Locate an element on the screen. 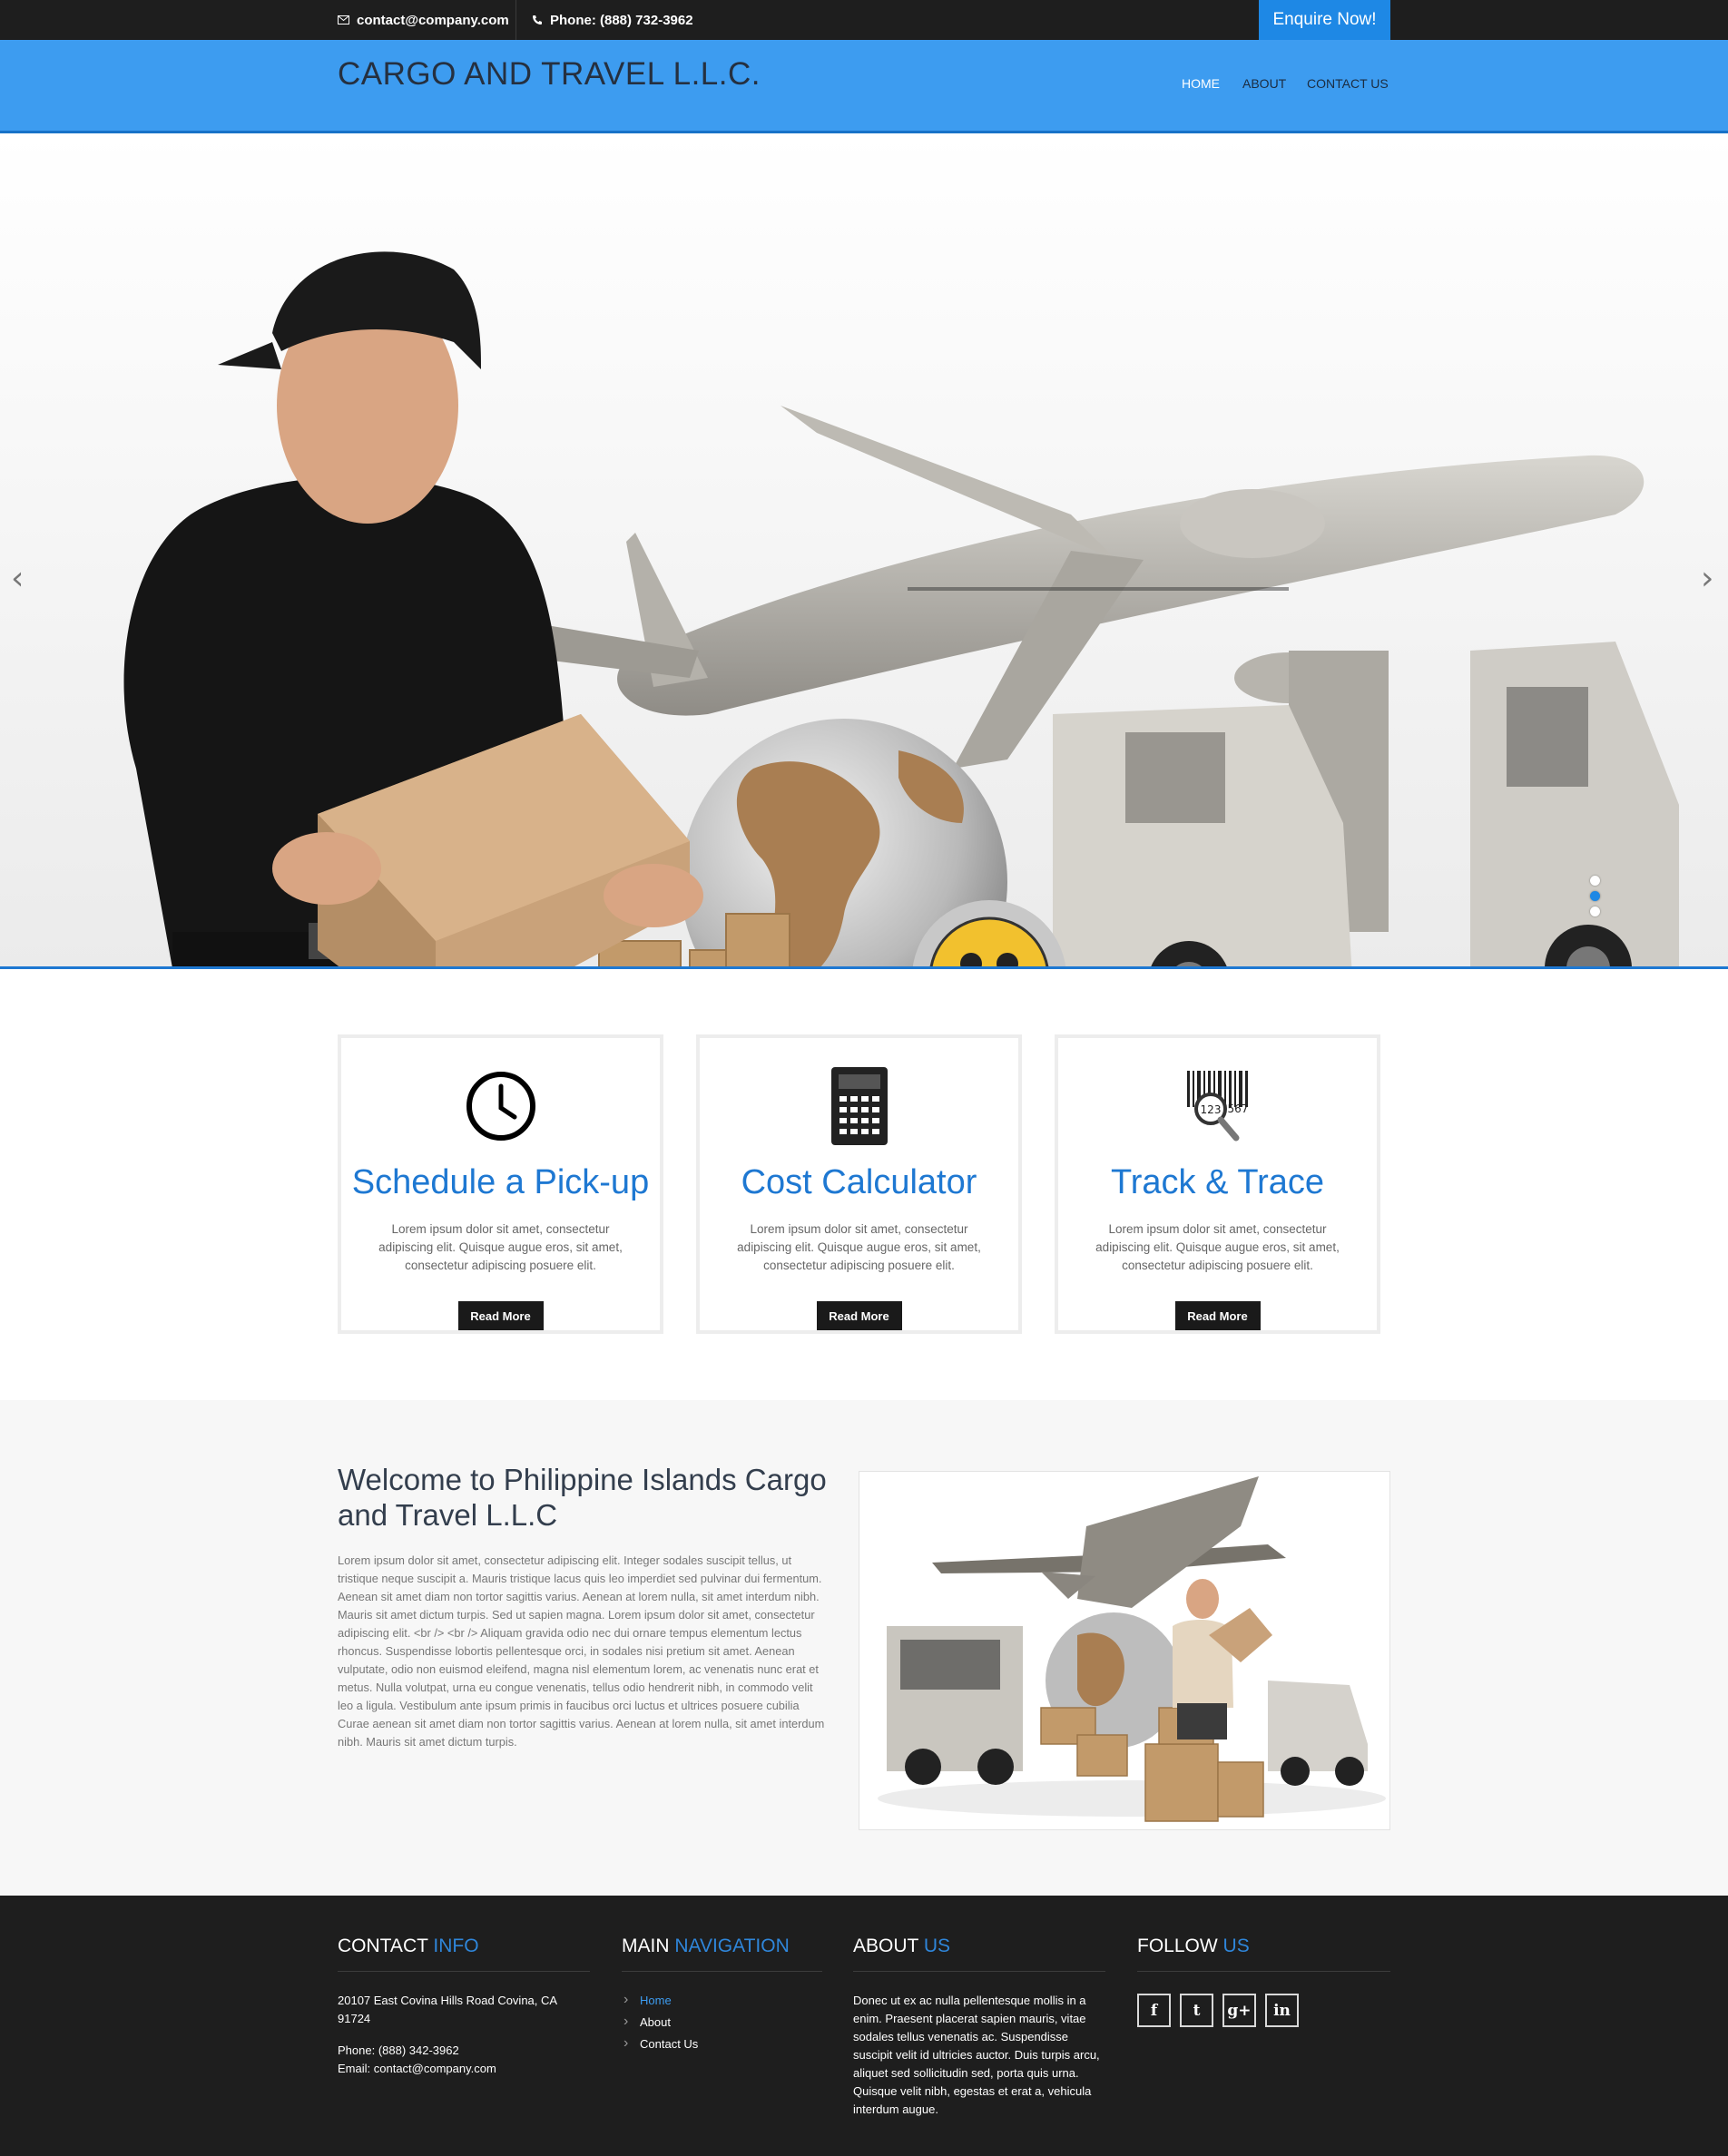  nav-home: HOME is located at coordinates (1201, 83).